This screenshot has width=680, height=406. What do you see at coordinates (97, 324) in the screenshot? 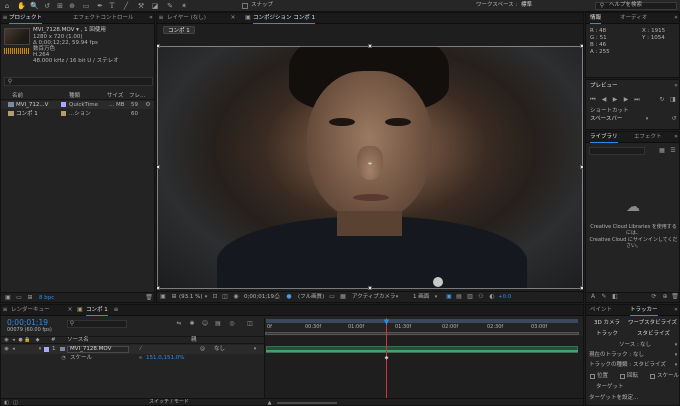
I see `timeline-search-input` at bounding box center [97, 324].